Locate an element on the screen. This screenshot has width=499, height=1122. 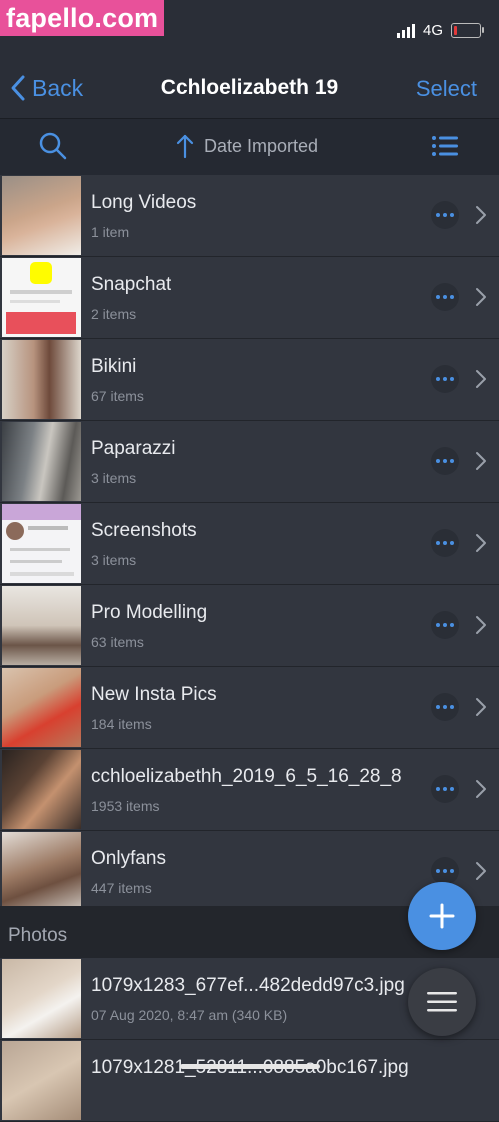
sort-button: Date Imported is located at coordinates (247, 146).